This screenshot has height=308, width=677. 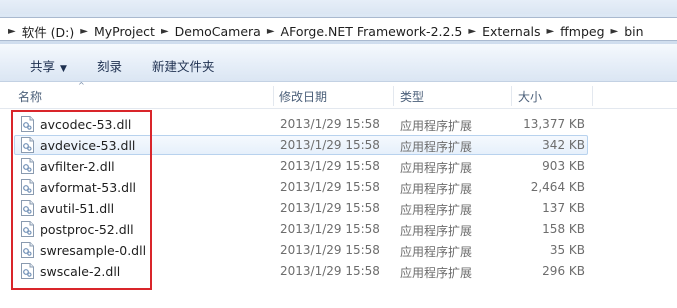 I want to click on column-name: 名称, so click(x=30, y=96).